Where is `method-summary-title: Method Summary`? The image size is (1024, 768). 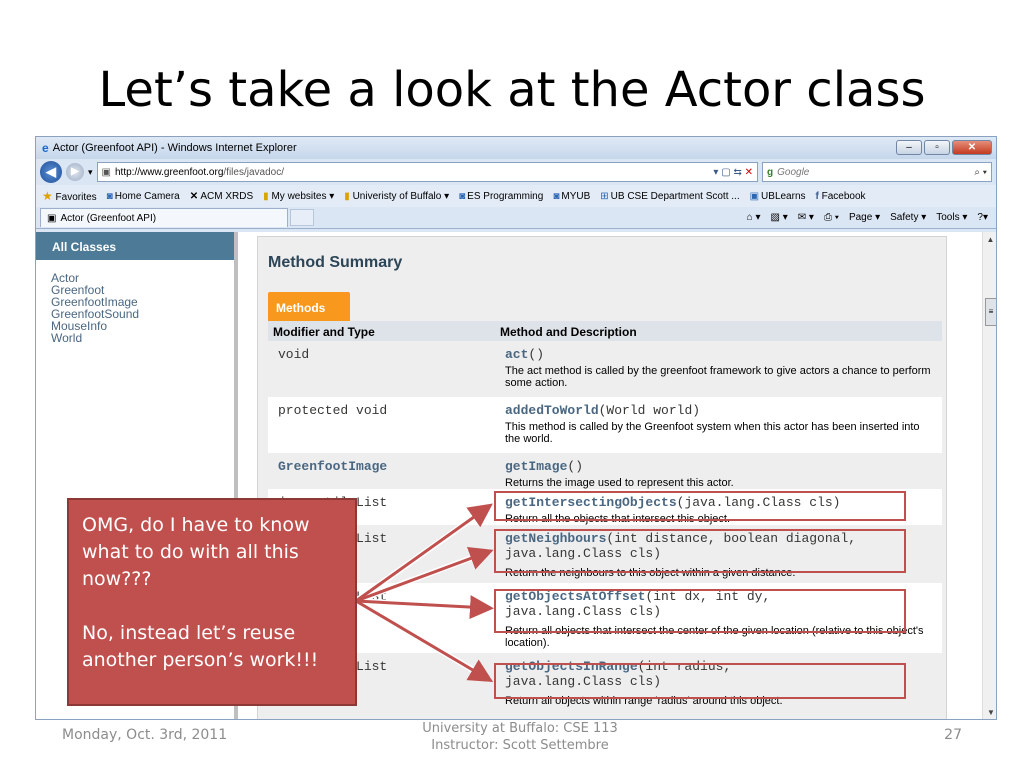
method-summary-title: Method Summary is located at coordinates (335, 262).